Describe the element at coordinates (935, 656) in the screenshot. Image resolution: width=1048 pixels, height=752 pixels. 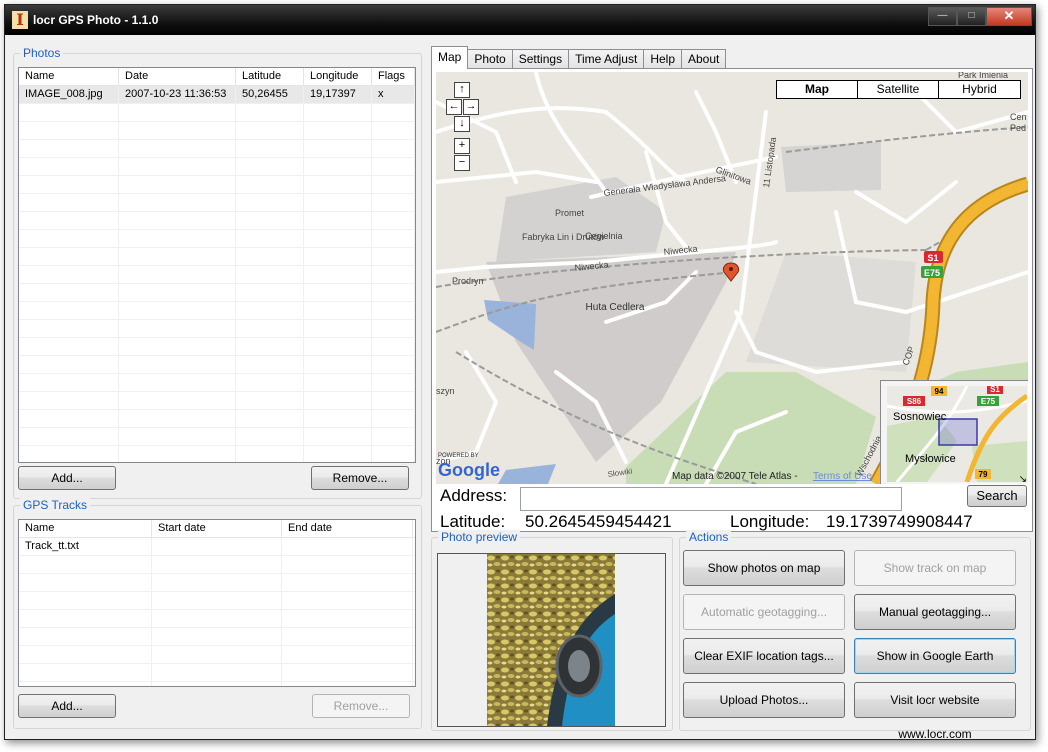
I see `show-in-google-earth-button: Show in Google Earth` at that location.